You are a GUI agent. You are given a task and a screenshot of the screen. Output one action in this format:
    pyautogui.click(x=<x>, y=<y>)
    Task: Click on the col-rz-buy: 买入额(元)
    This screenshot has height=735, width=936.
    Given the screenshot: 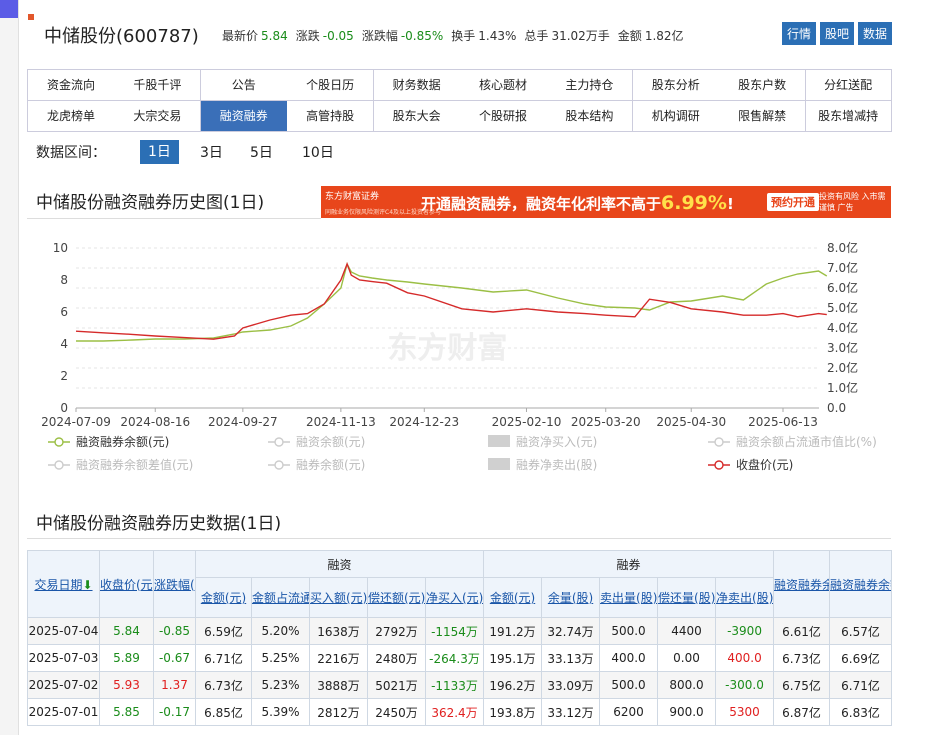 What is the action you would take?
    pyautogui.click(x=338, y=597)
    